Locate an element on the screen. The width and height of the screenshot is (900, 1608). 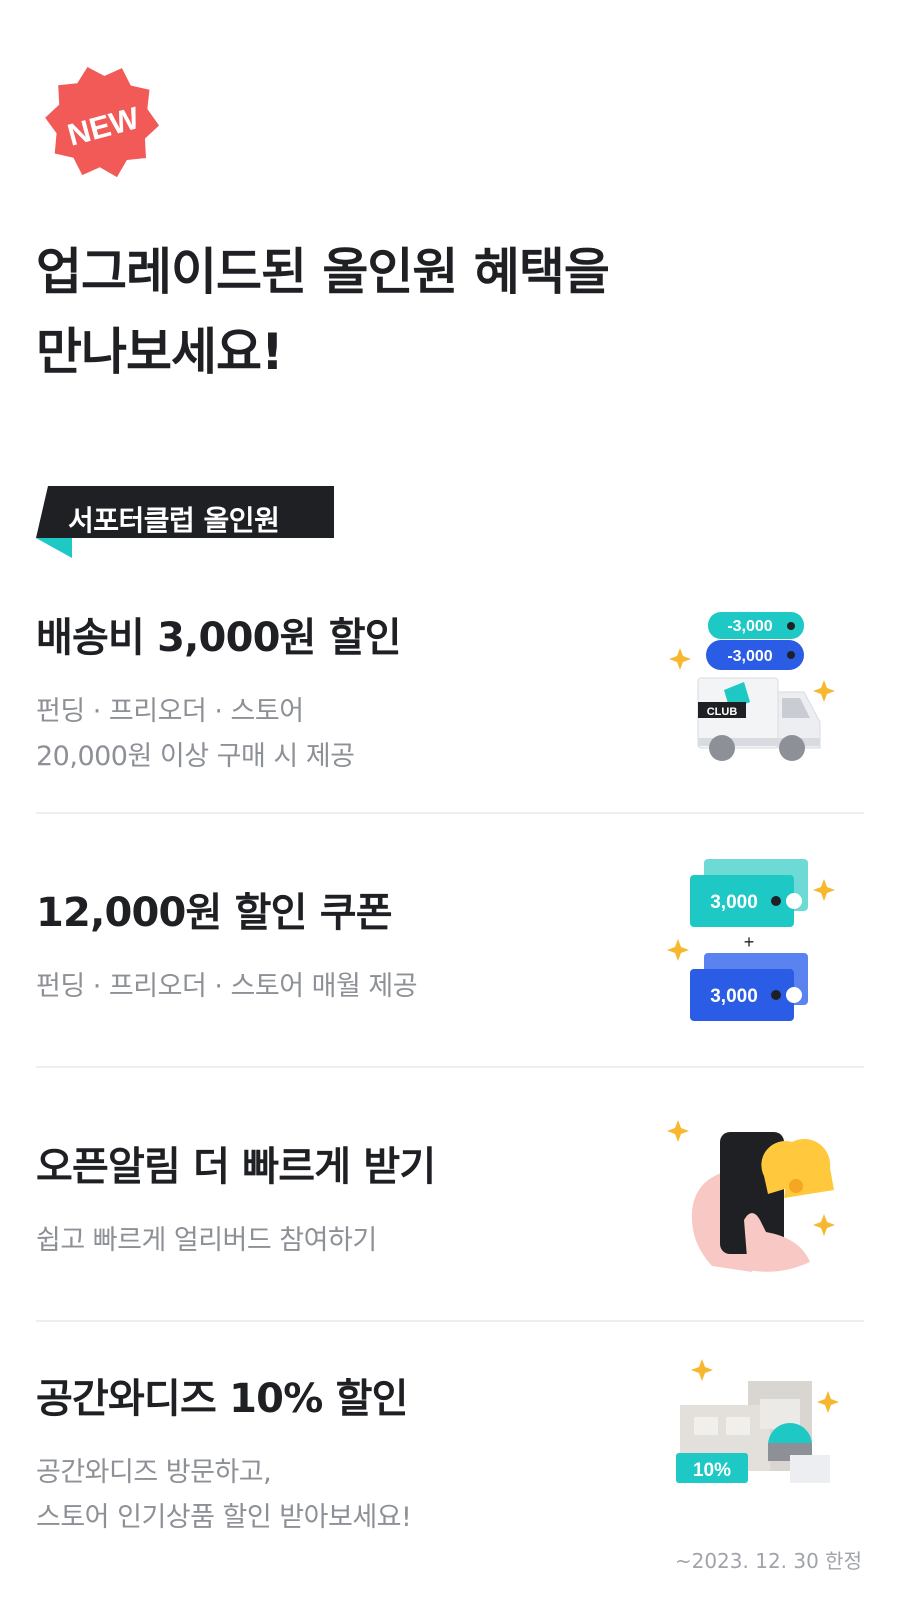
promo-period-note: ~2023. 12. 30 한정 is located at coordinates (768, 1561).